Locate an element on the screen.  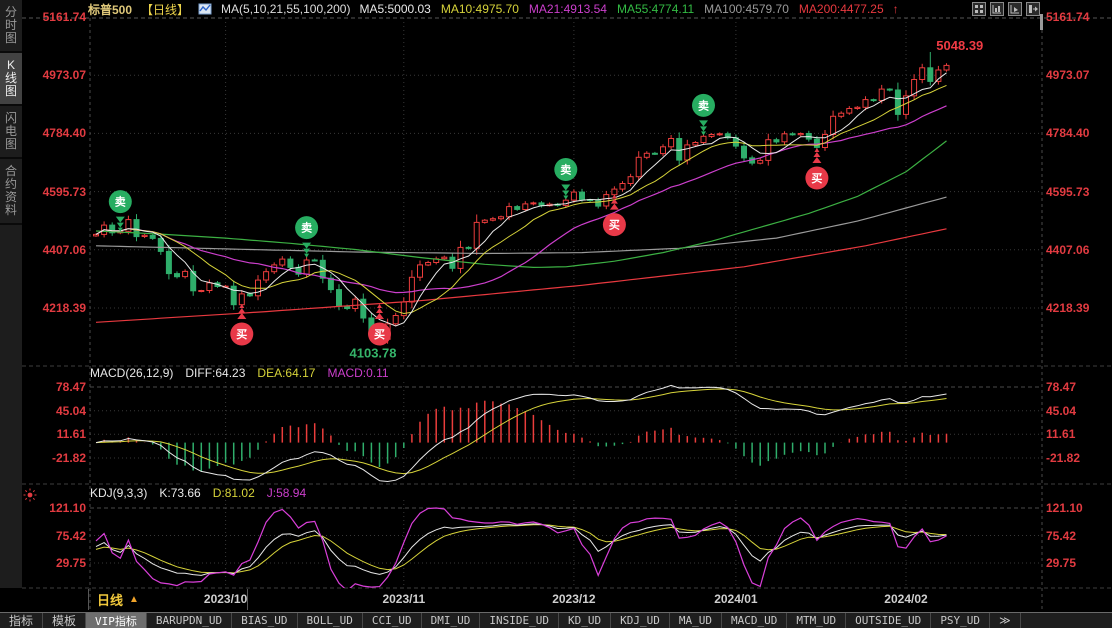
kdj-d-line is located at coordinates (521, 549).